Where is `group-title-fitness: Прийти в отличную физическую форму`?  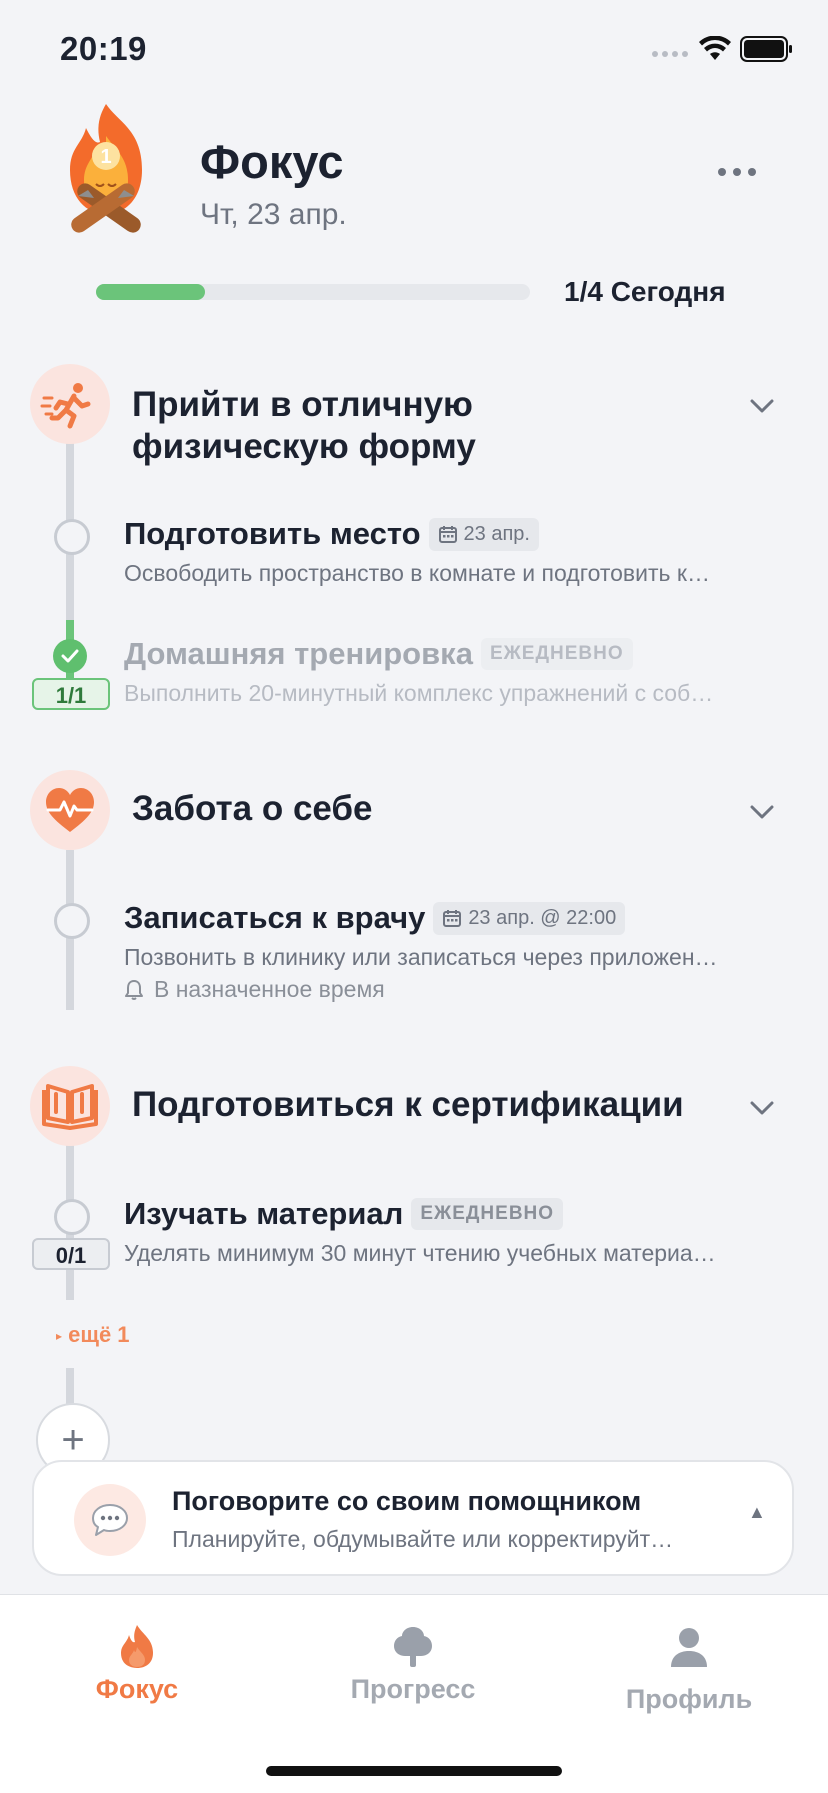
group-title-fitness: Прийти в отличную физическую форму is located at coordinates (304, 426).